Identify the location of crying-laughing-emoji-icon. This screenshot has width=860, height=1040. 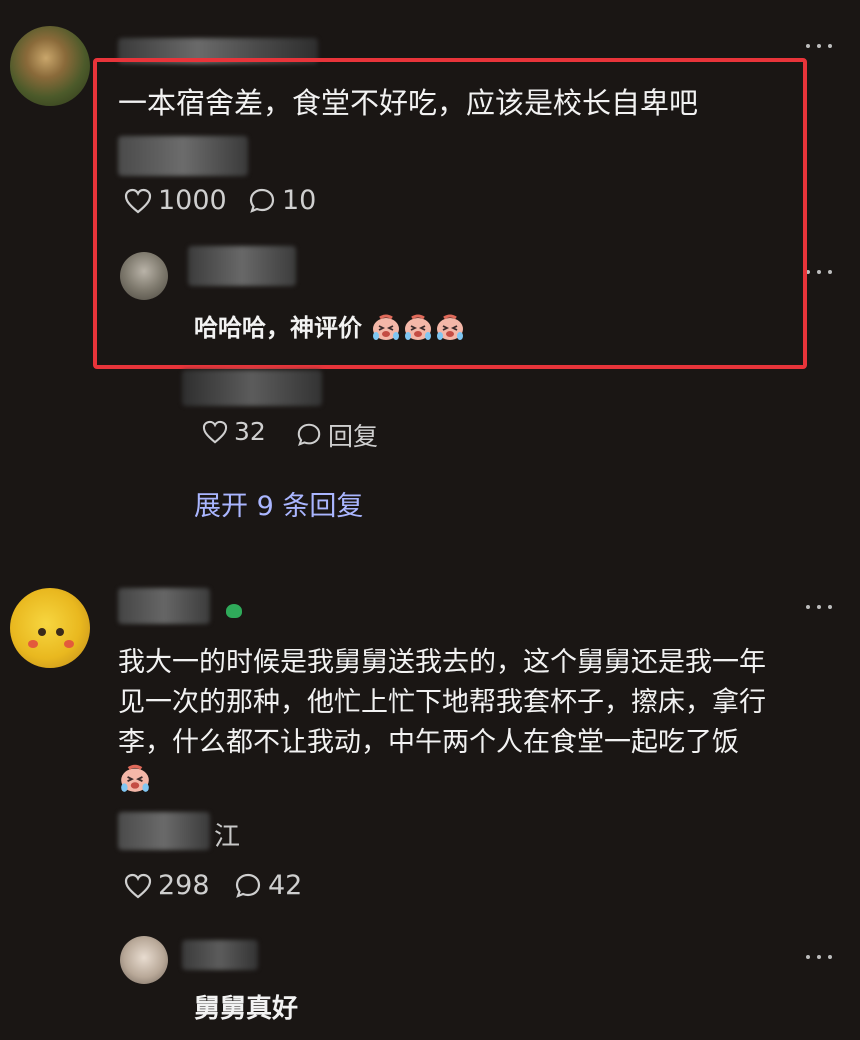
(135, 780).